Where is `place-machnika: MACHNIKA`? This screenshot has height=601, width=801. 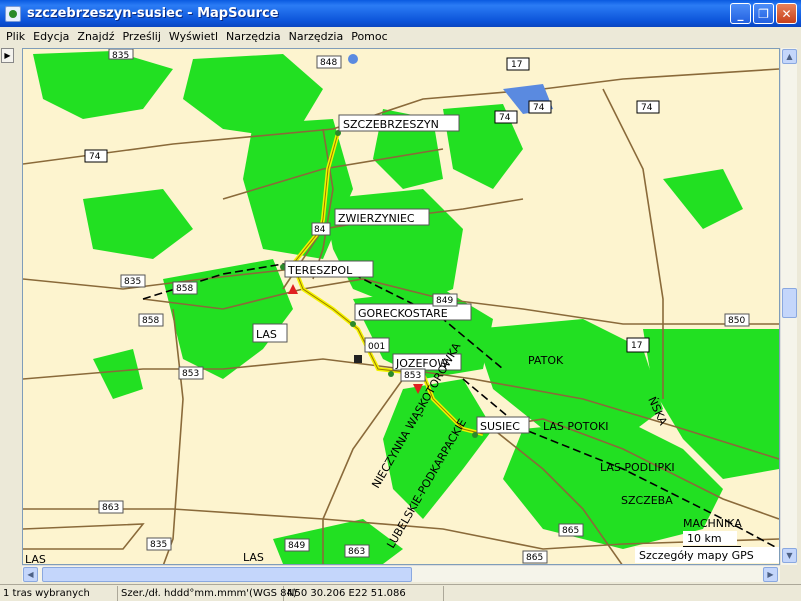 place-machnika: MACHNIKA is located at coordinates (712, 523).